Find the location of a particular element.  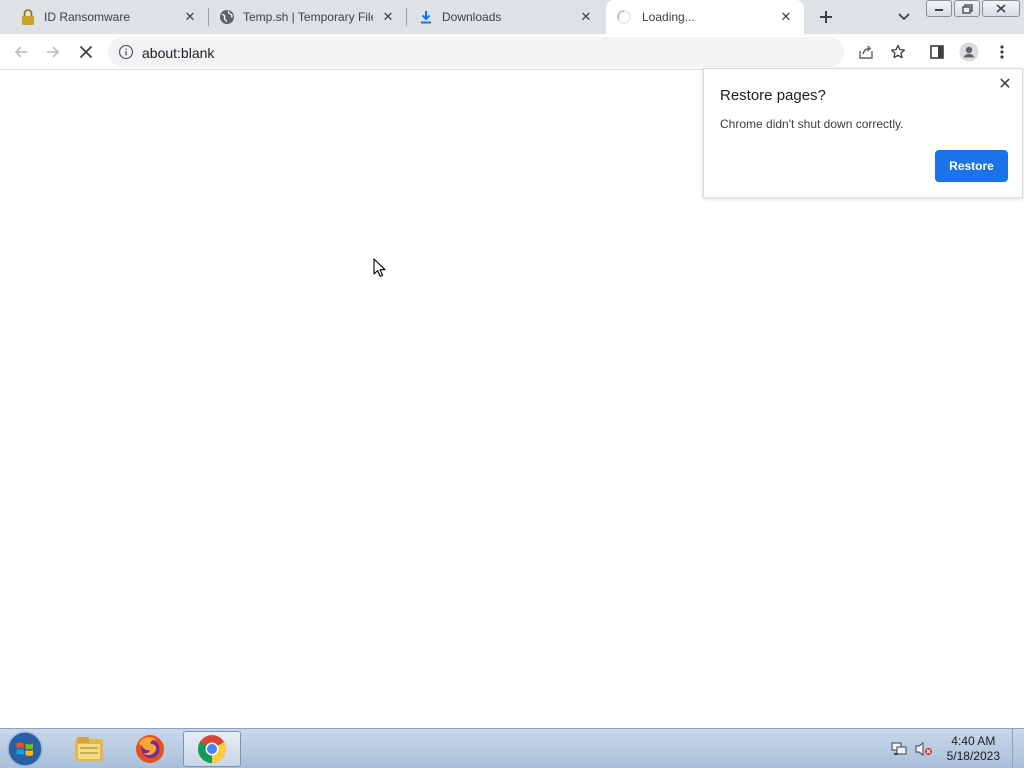

chrome-icon is located at coordinates (212, 749).